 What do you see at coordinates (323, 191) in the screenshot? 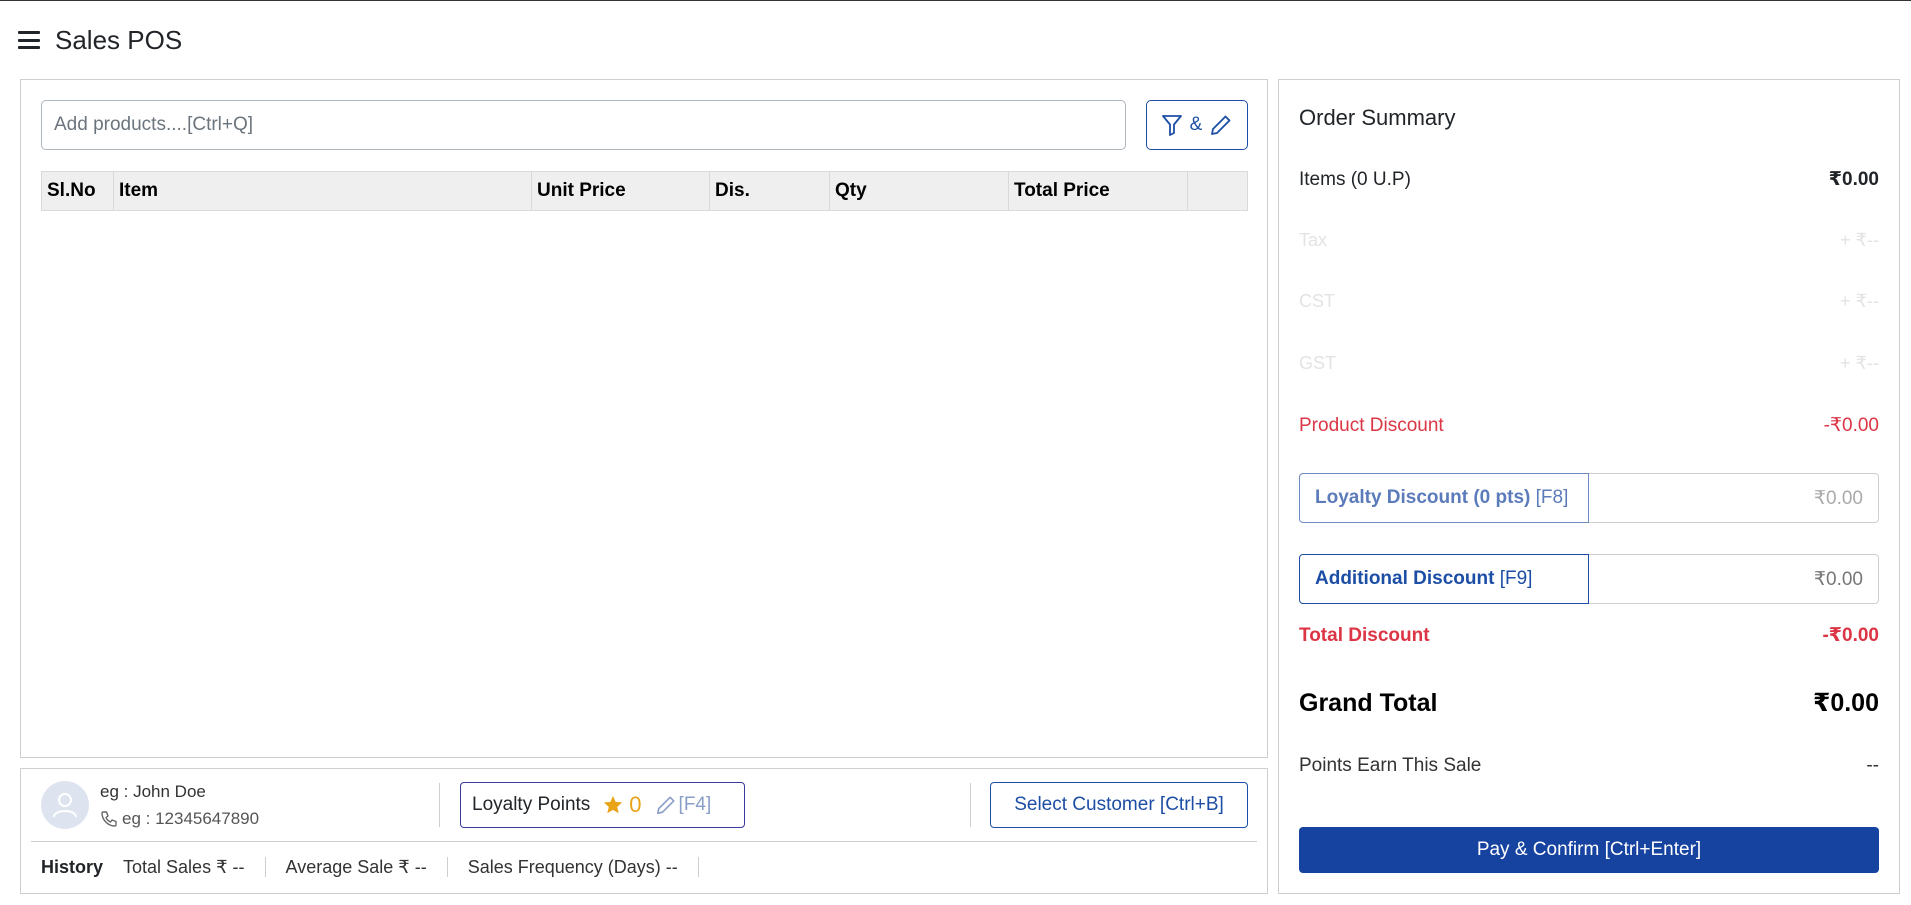
I see `column-header-item: Item` at bounding box center [323, 191].